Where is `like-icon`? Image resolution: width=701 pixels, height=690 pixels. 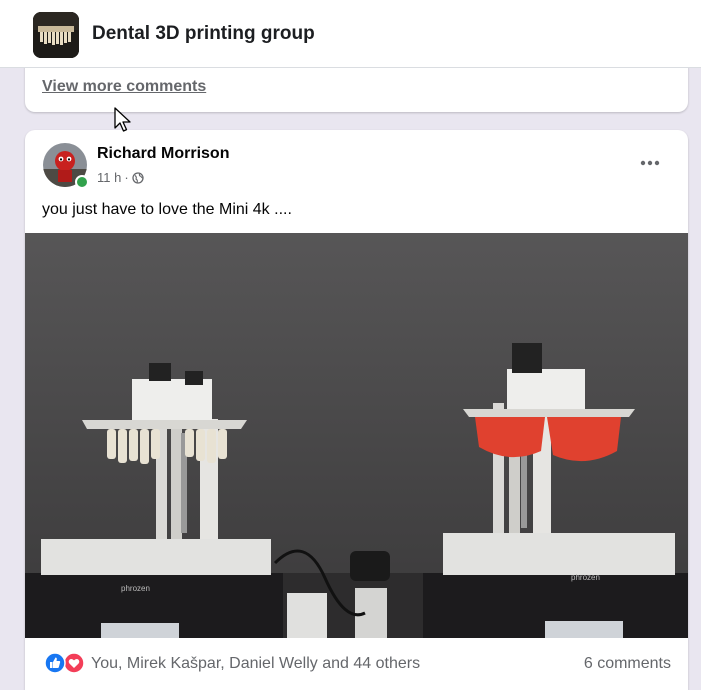 like-icon is located at coordinates (55, 663).